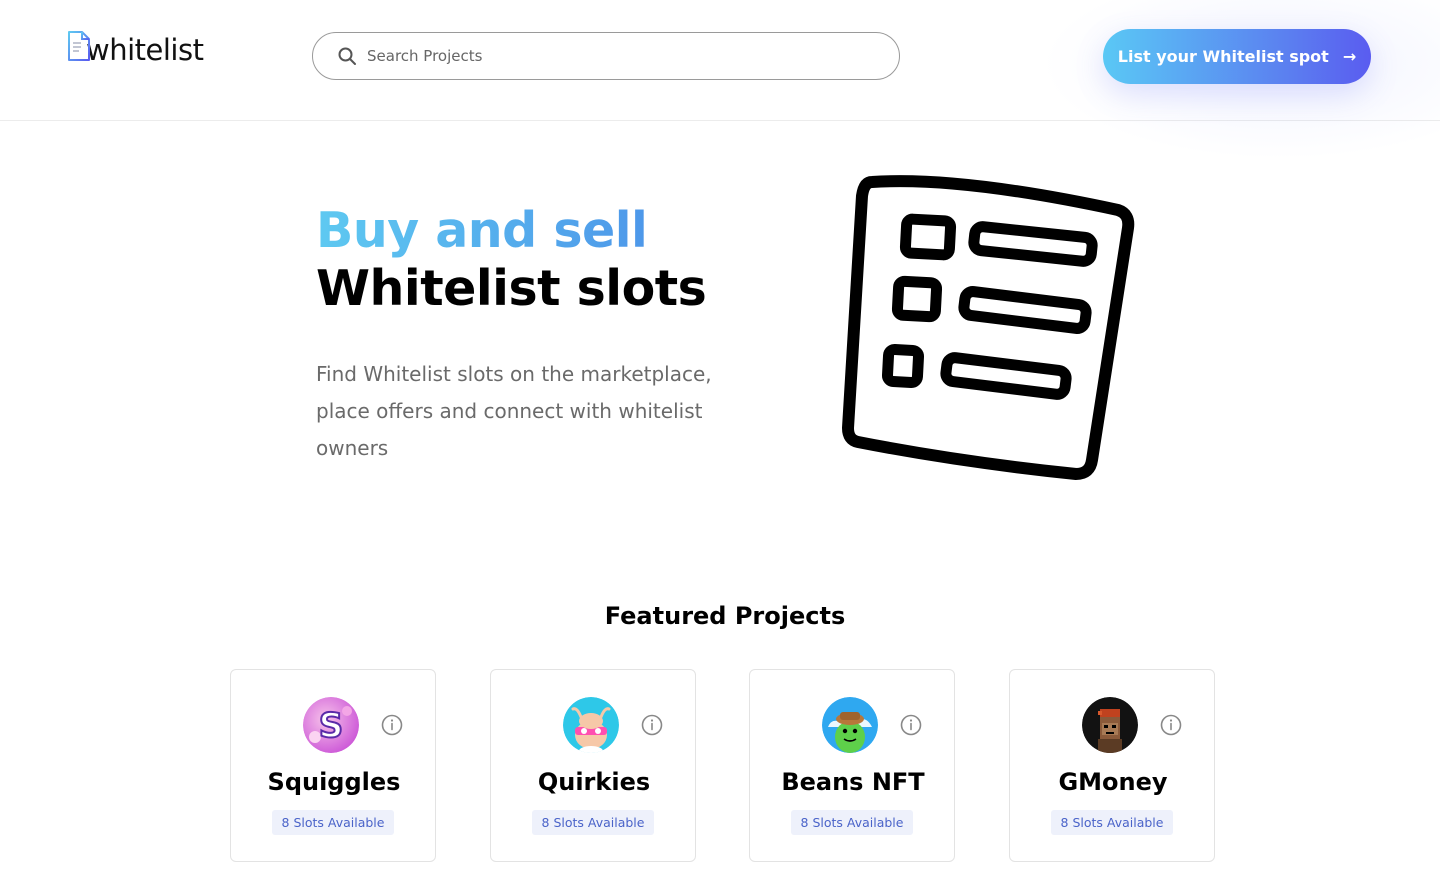  Describe the element at coordinates (511, 231) in the screenshot. I see `hero-title-line1: Buy and sell` at that location.